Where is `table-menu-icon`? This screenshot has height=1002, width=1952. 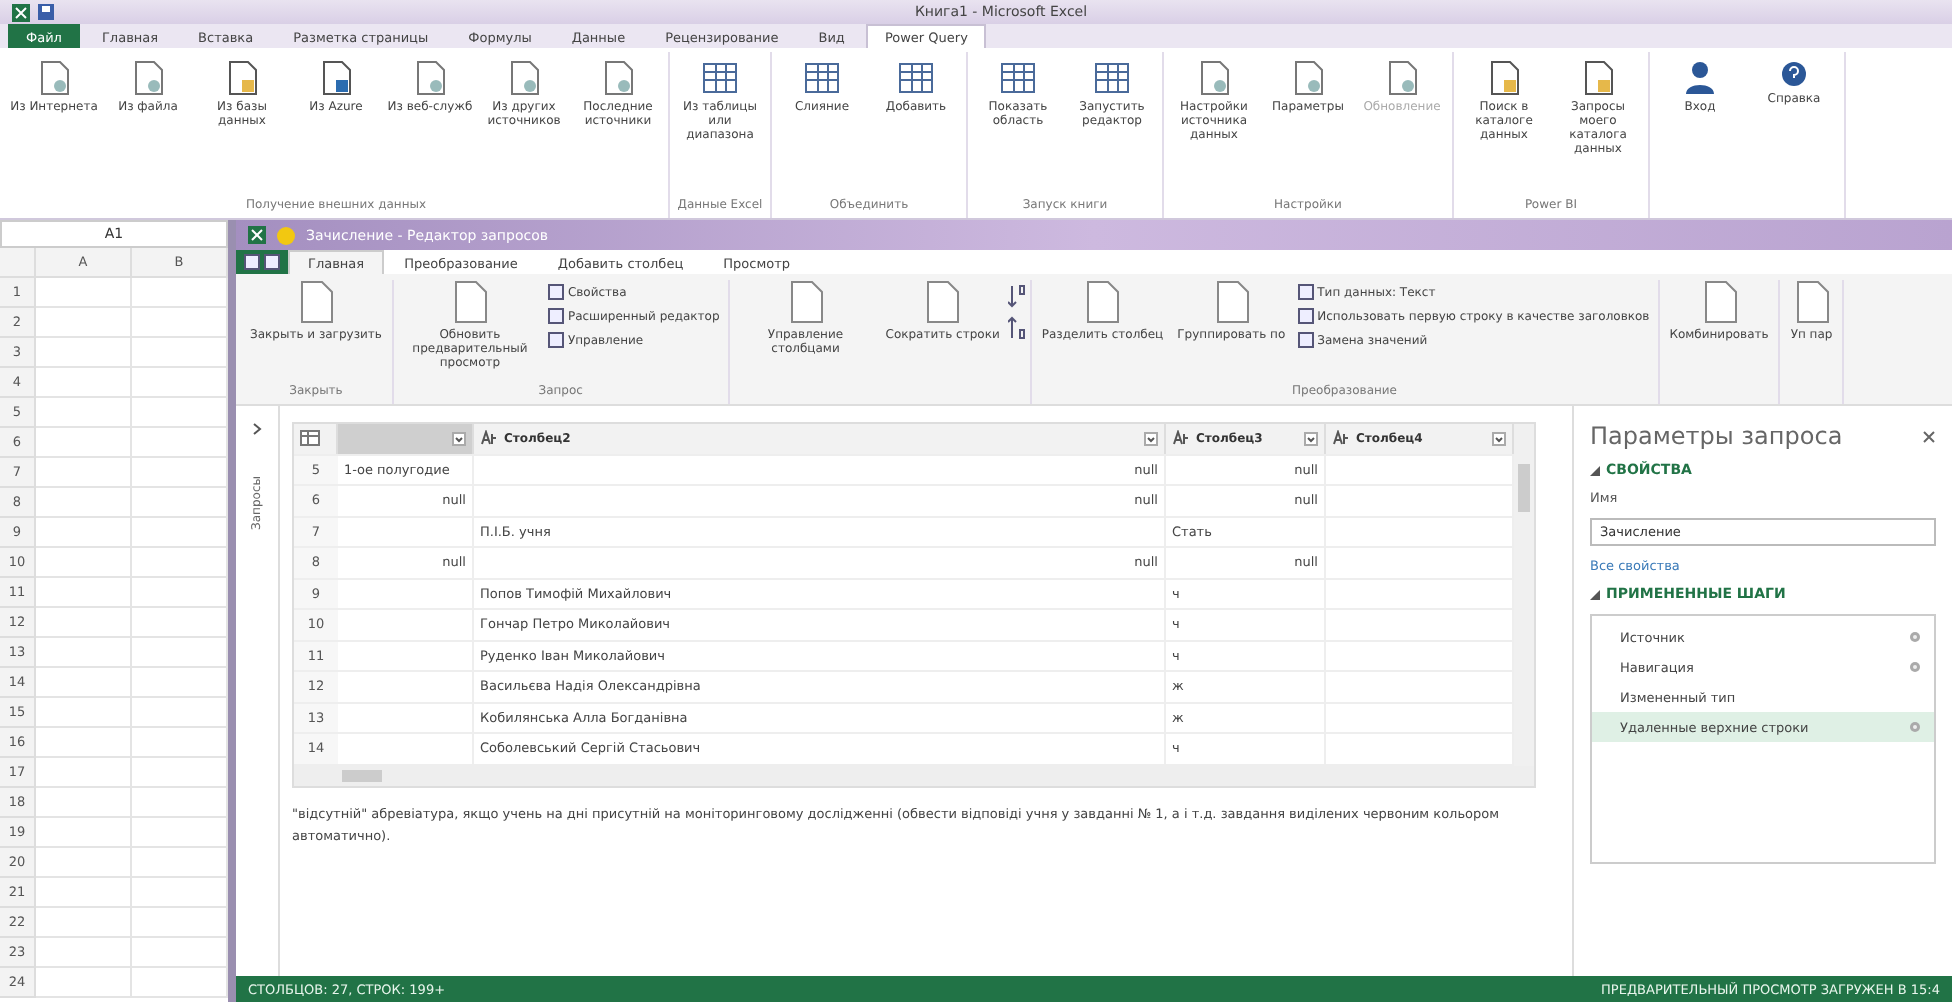
table-menu-icon is located at coordinates (316, 438).